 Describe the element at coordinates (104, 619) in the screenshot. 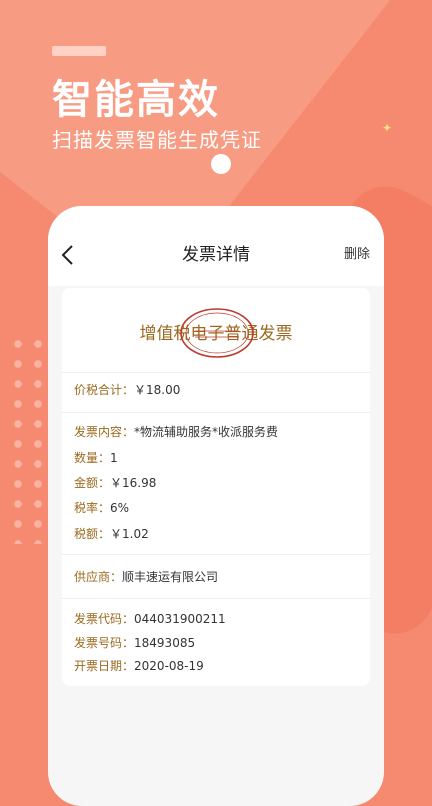

I see `code-label: 发票代码：` at that location.